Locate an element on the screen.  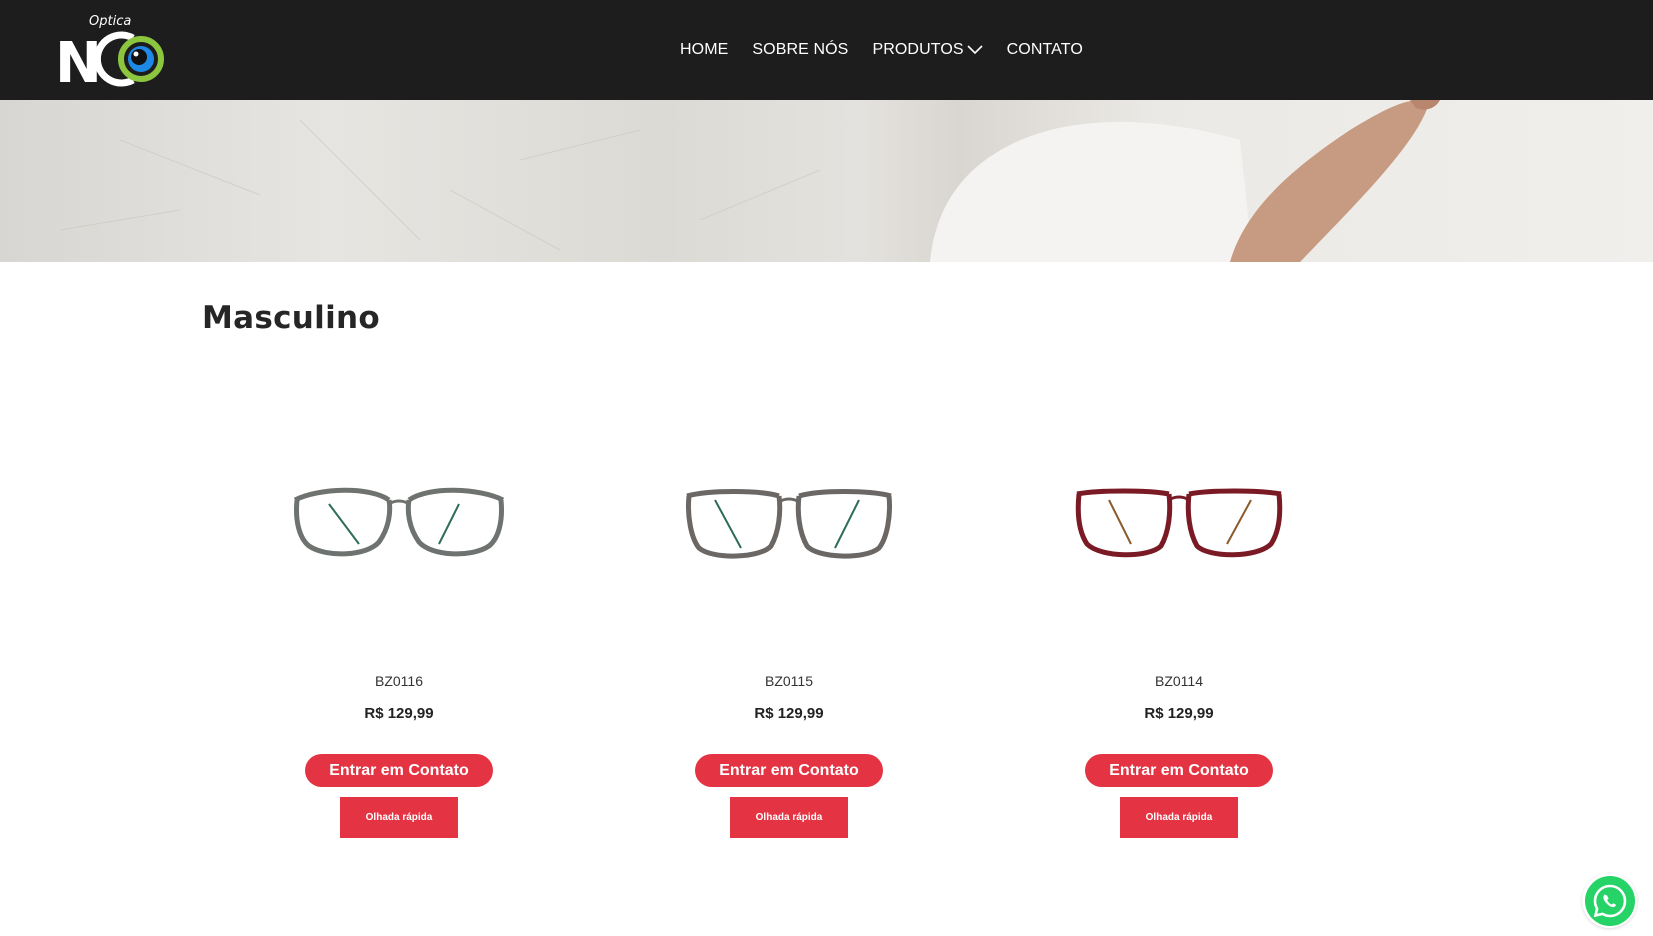
logo: Optica N is located at coordinates (117, 51).